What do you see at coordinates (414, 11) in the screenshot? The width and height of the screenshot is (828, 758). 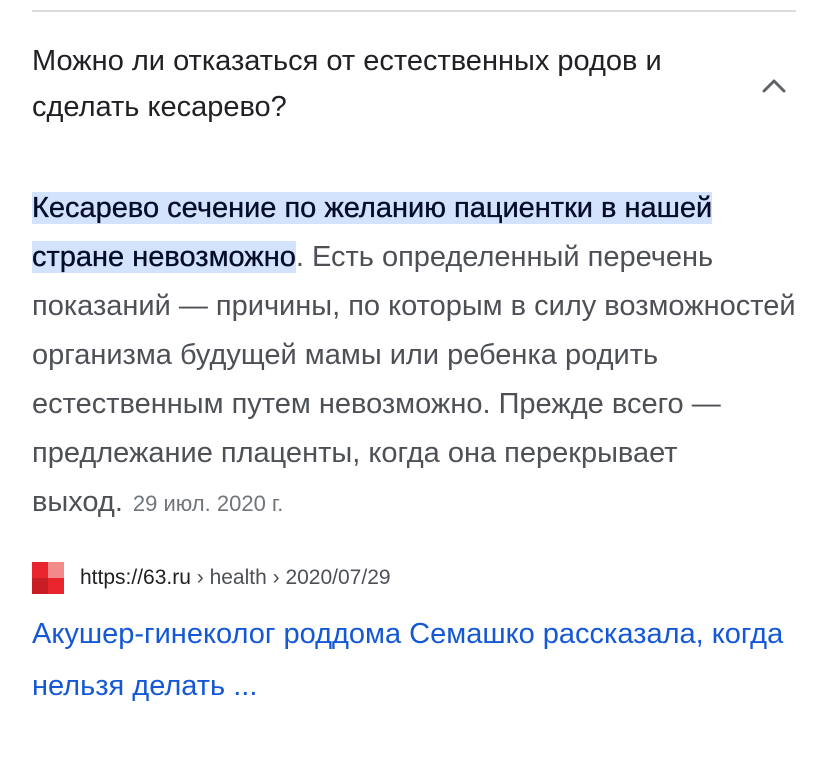 I see `top-divider` at bounding box center [414, 11].